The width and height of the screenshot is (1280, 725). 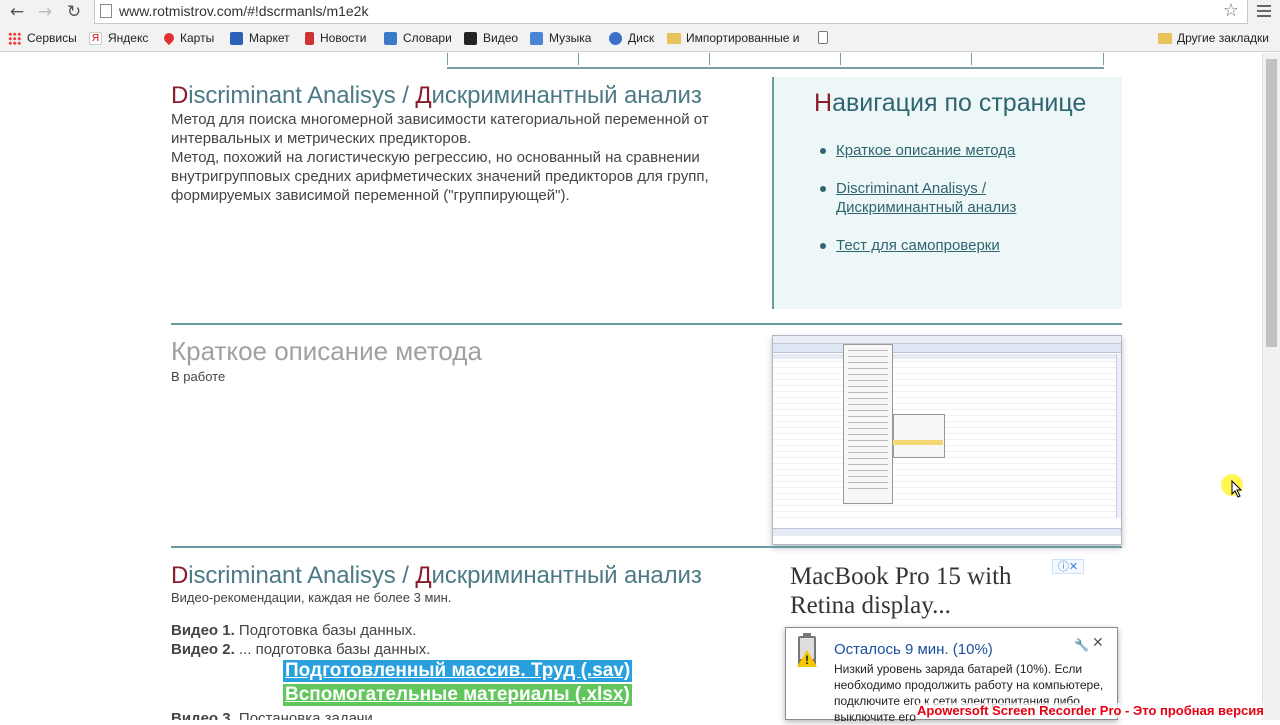 I want to click on nav-link-self-test: Тест для самопроверки, so click(x=933, y=245).